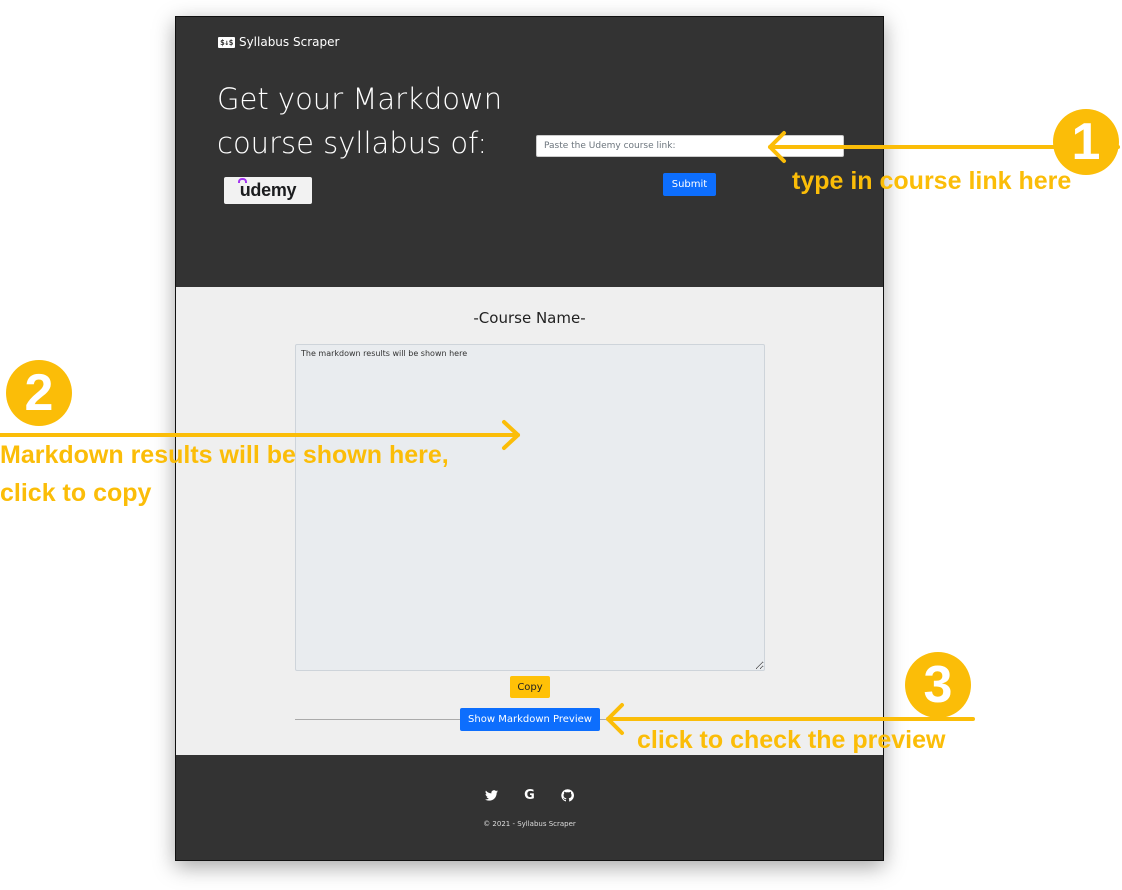  Describe the element at coordinates (360, 121) in the screenshot. I see `page-title: Get your Markdown course syllabus of:` at that location.